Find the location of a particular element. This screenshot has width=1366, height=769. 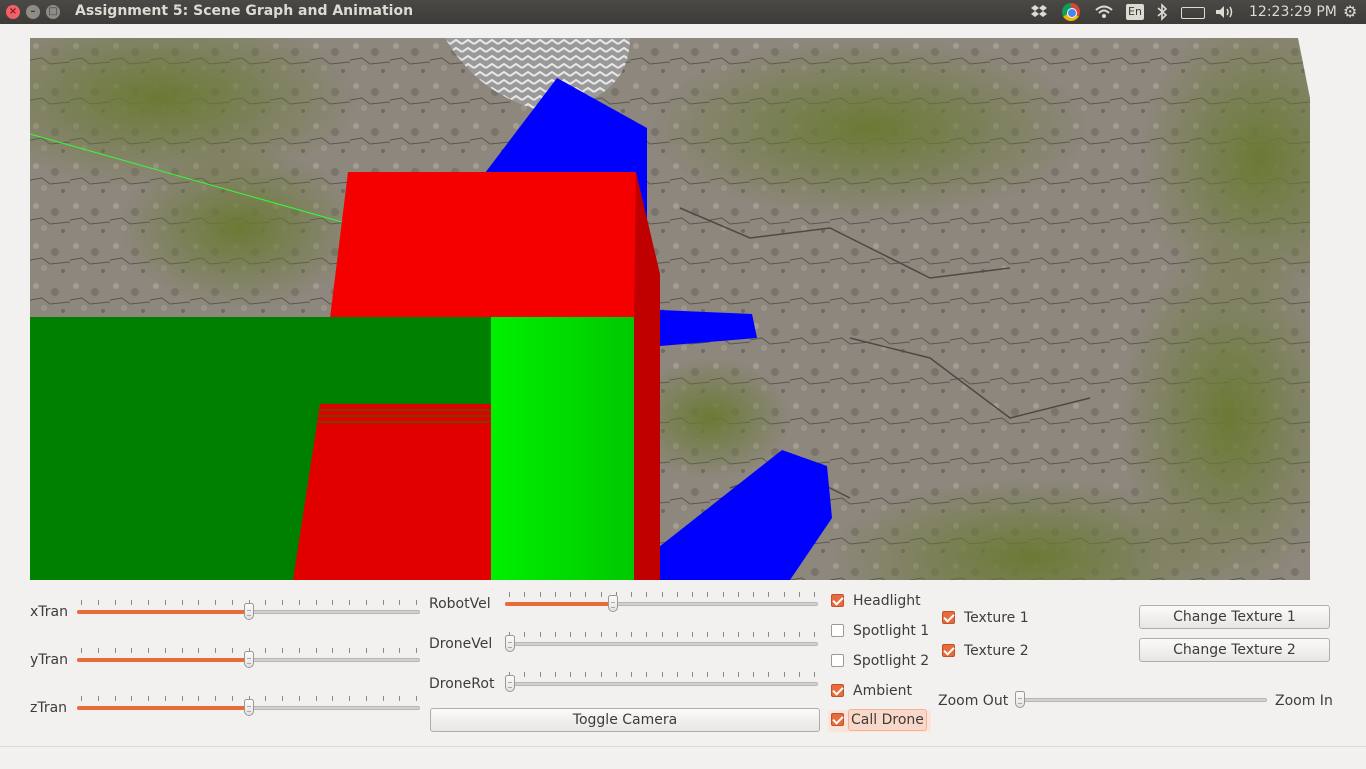

zoom-slider-handle is located at coordinates (1020, 699).